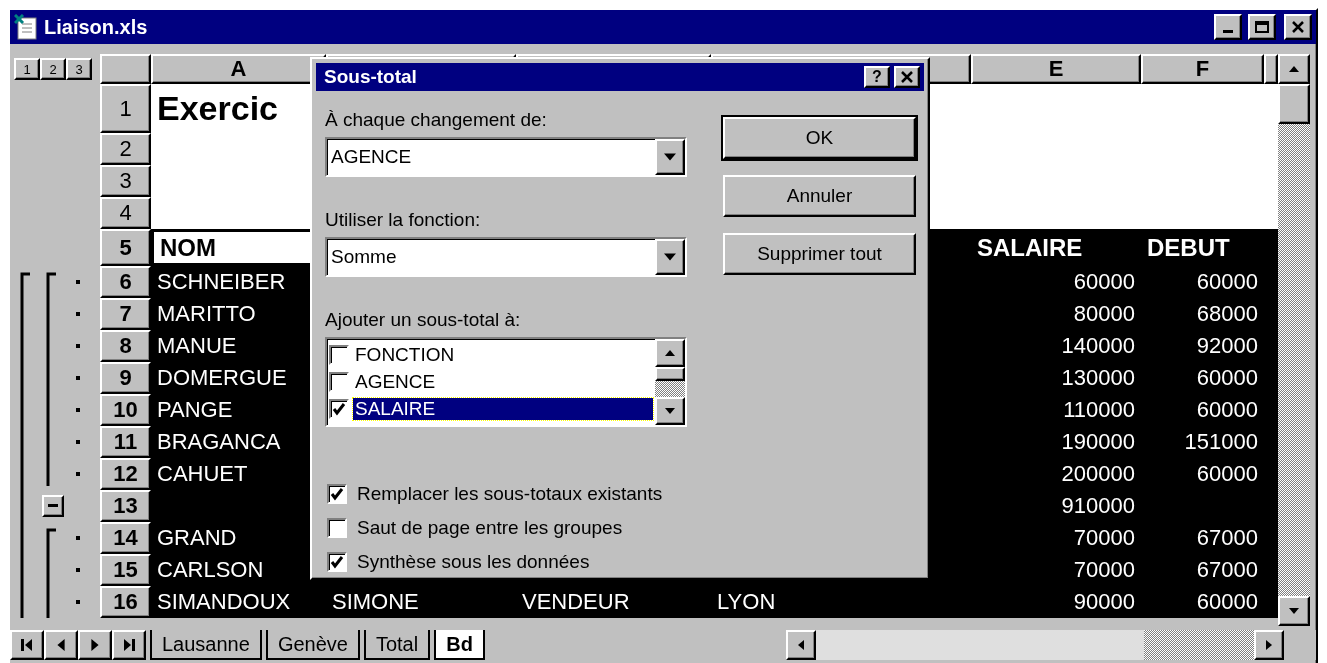 This screenshot has width=1327, height=663. Describe the element at coordinates (125, 506) in the screenshot. I see `row-header: 13` at that location.